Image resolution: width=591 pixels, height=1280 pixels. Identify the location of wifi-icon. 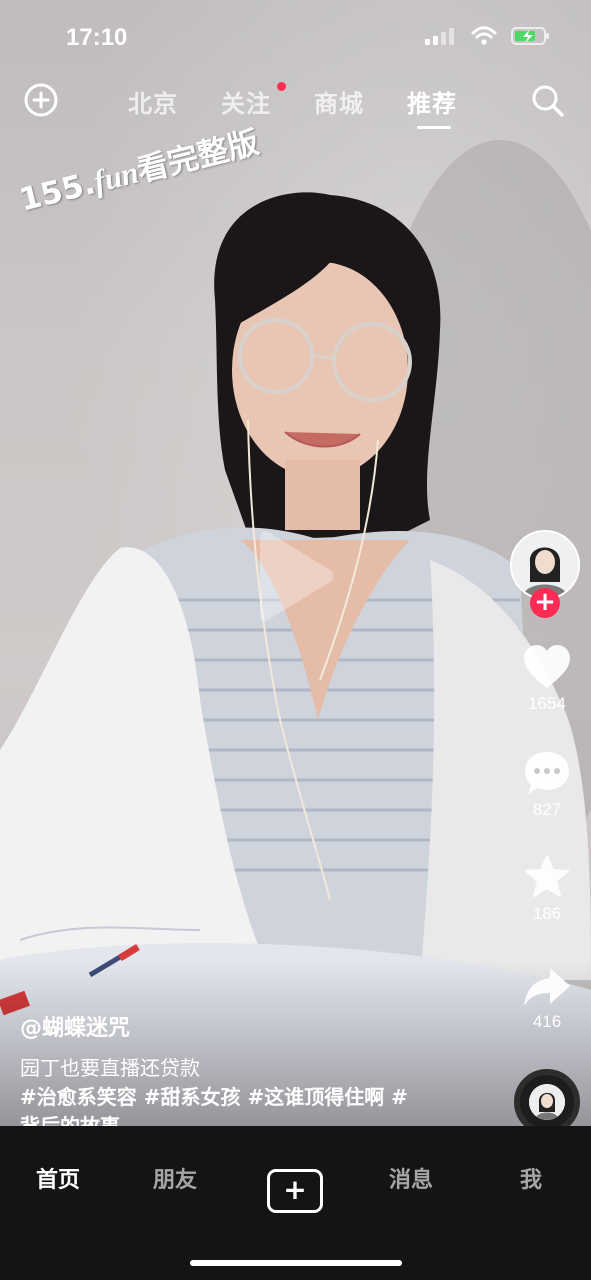
(484, 35).